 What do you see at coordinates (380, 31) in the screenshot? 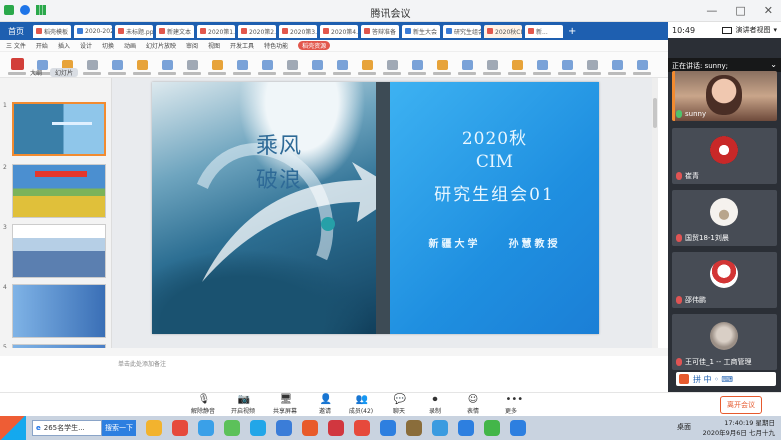
I see `document-tab: 答辩准备` at bounding box center [380, 31].